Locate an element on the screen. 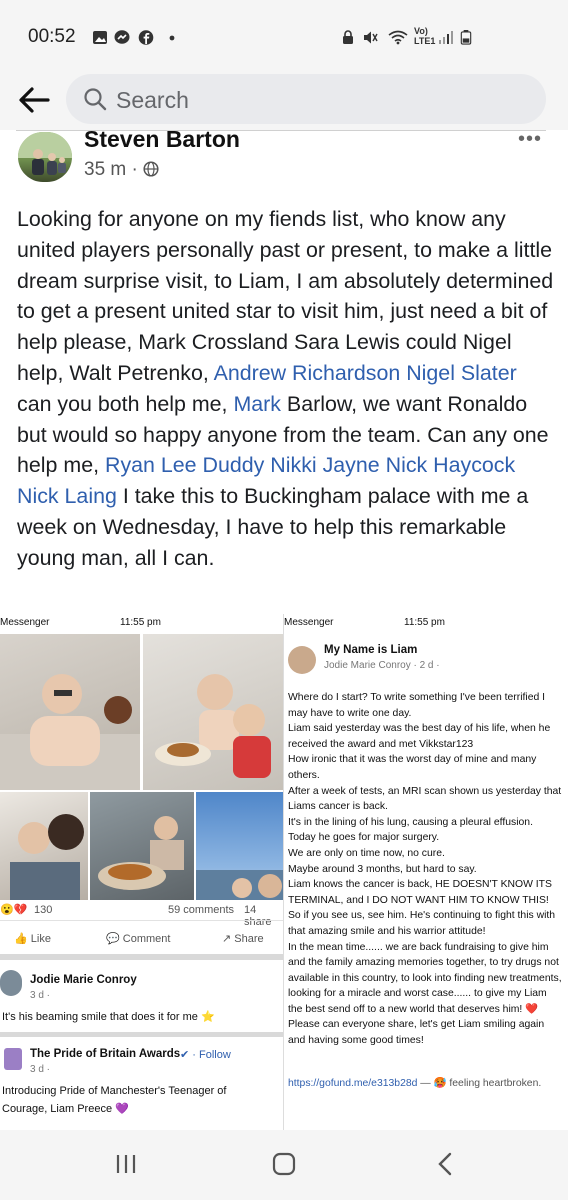 This screenshot has width=568, height=1200. home-icon is located at coordinates (284, 1164).